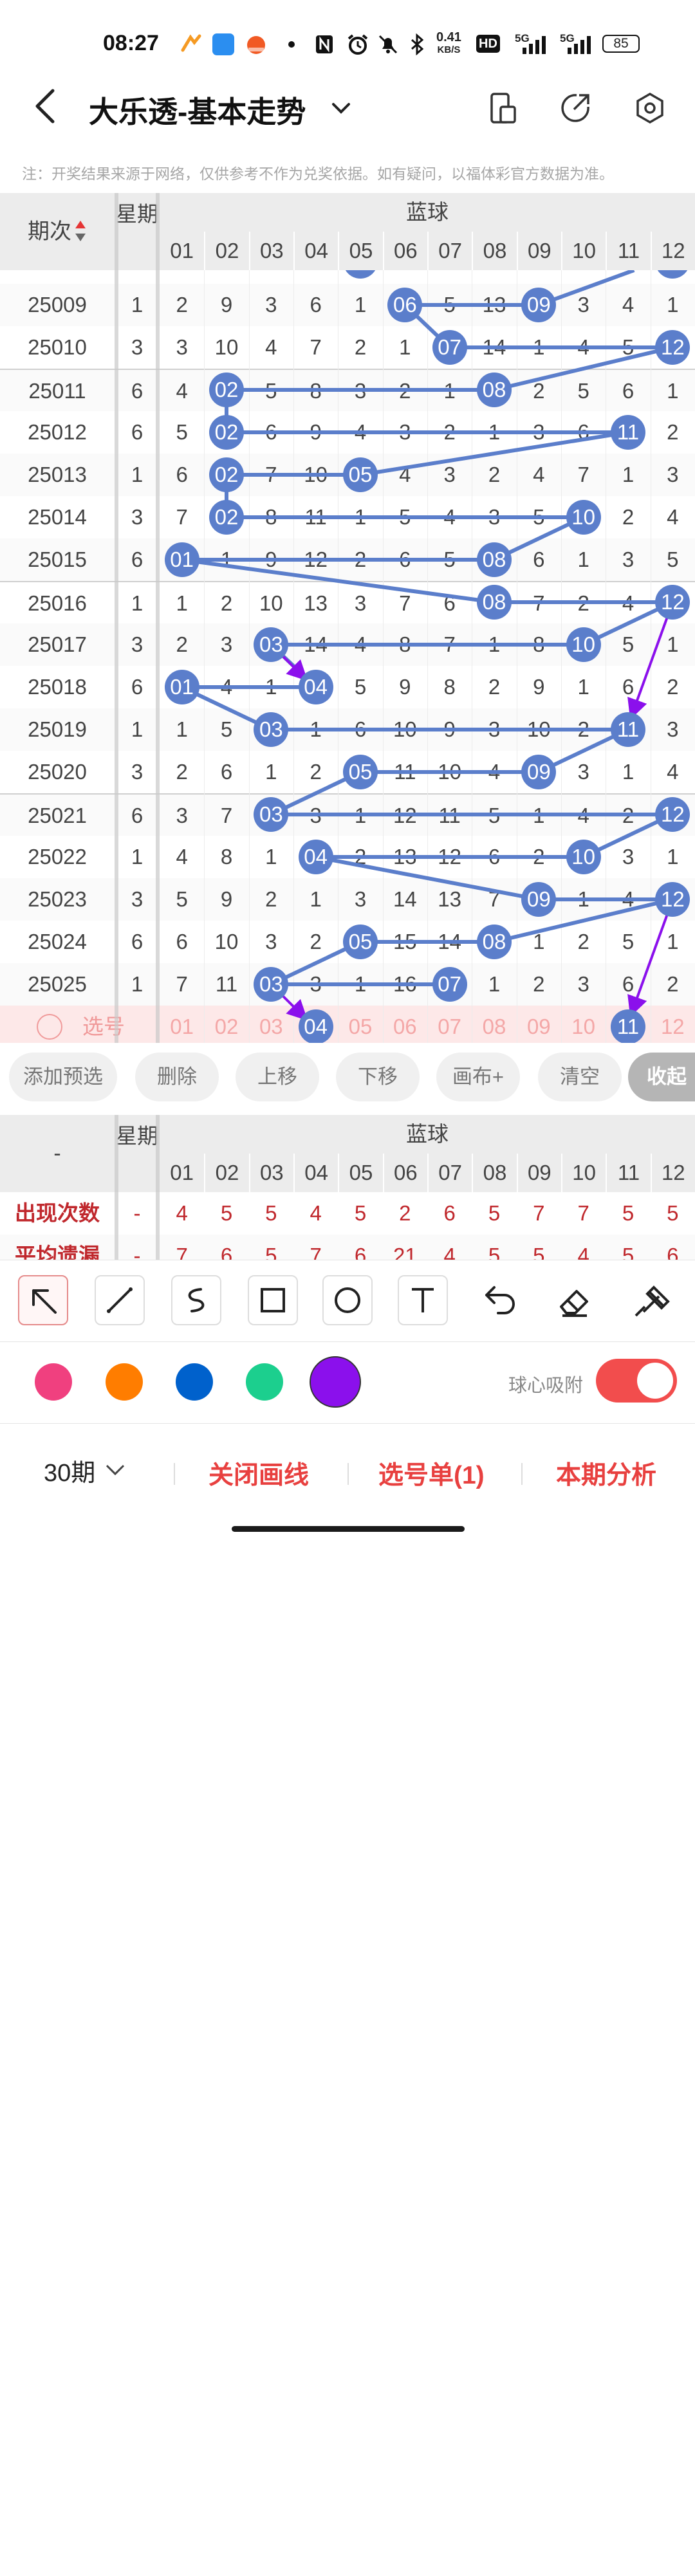 The width and height of the screenshot is (695, 2576). Describe the element at coordinates (256, 45) in the screenshot. I see `food-app-icon` at that location.